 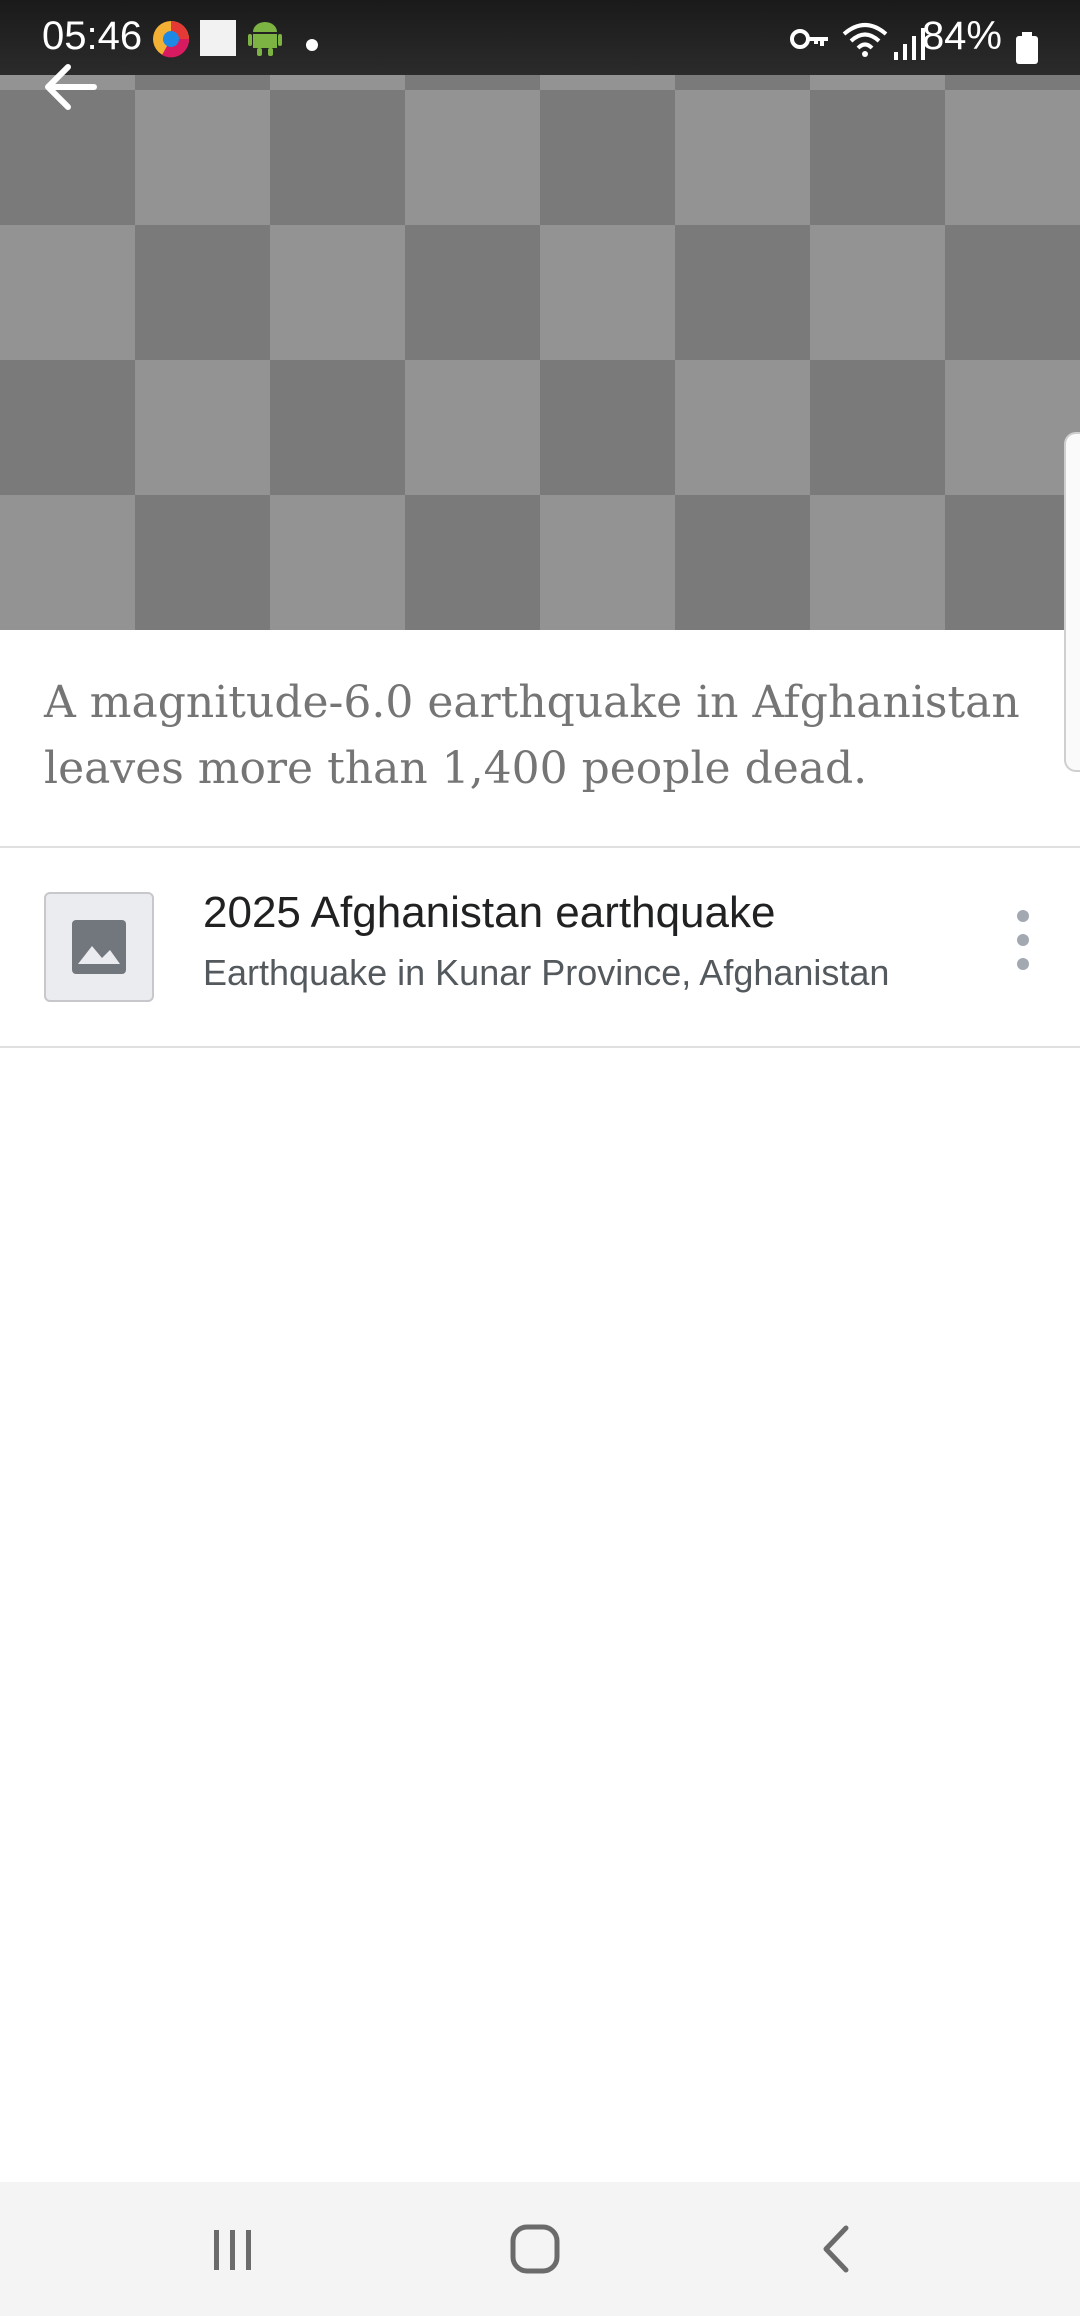 I want to click on article-thumbnail, so click(x=99, y=947).